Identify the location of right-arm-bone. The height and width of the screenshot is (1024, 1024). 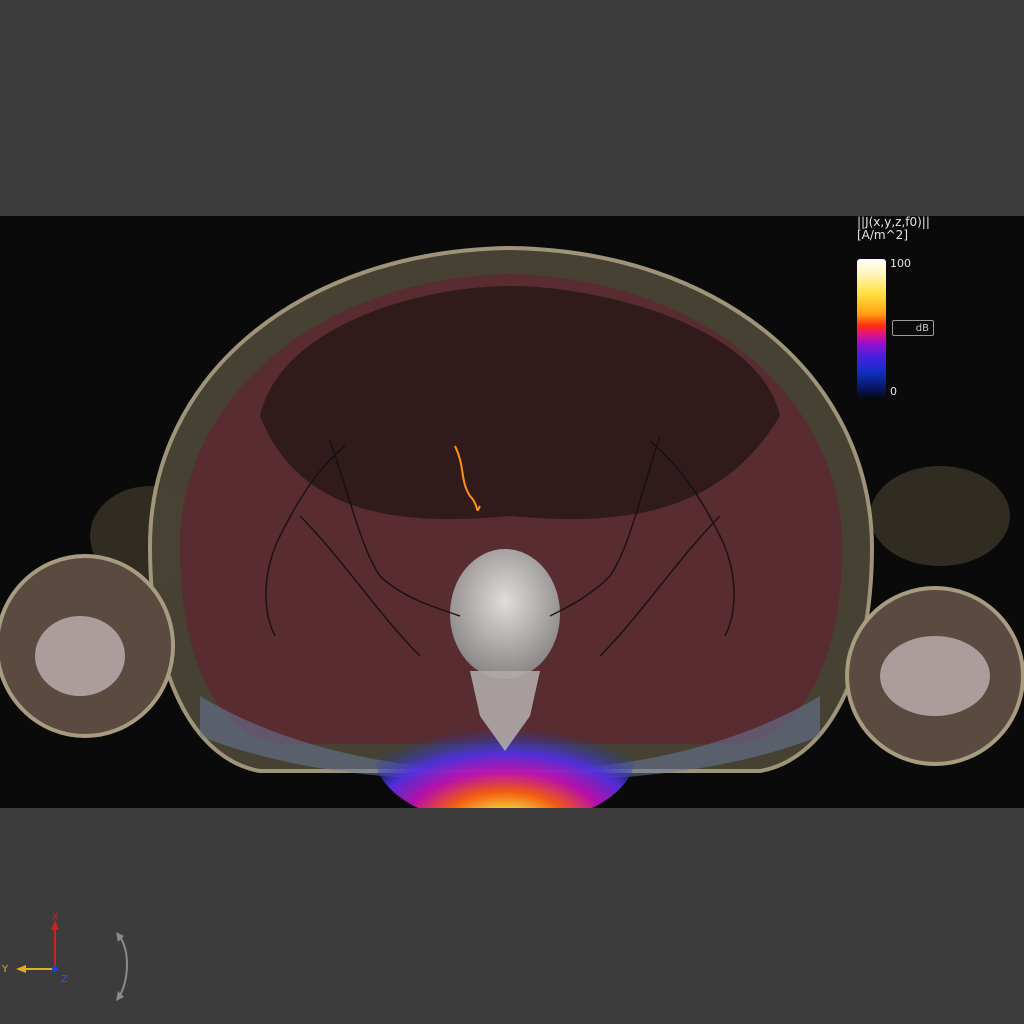
(935, 676).